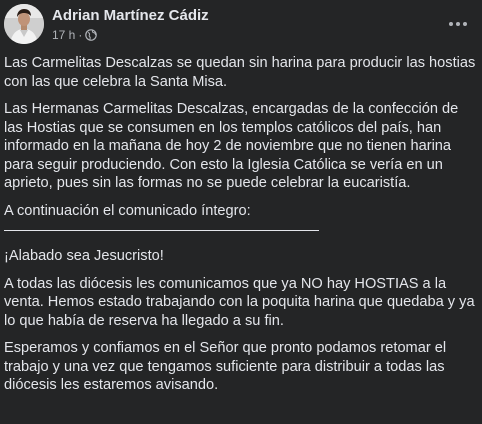 The height and width of the screenshot is (424, 482). What do you see at coordinates (63, 35) in the screenshot?
I see `post-timestamp: 17 h` at bounding box center [63, 35].